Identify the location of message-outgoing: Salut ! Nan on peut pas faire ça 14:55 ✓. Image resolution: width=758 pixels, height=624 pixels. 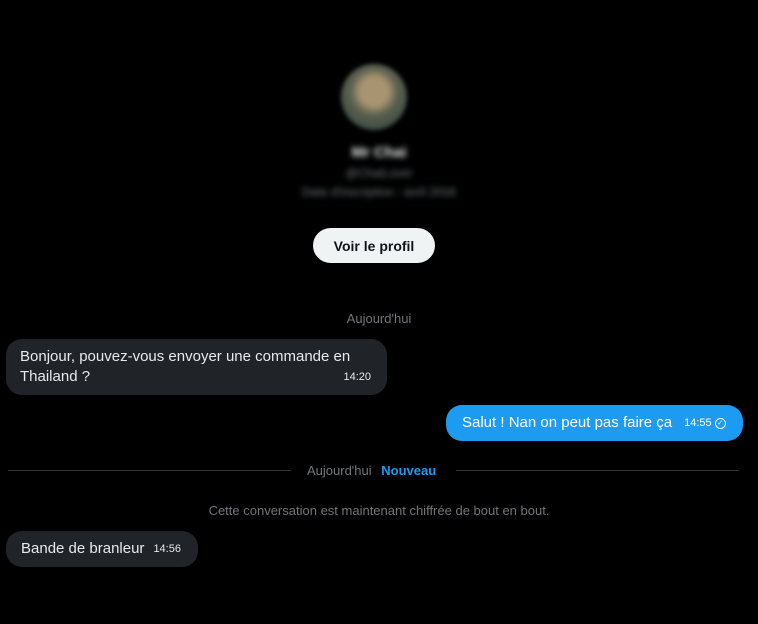
(594, 423).